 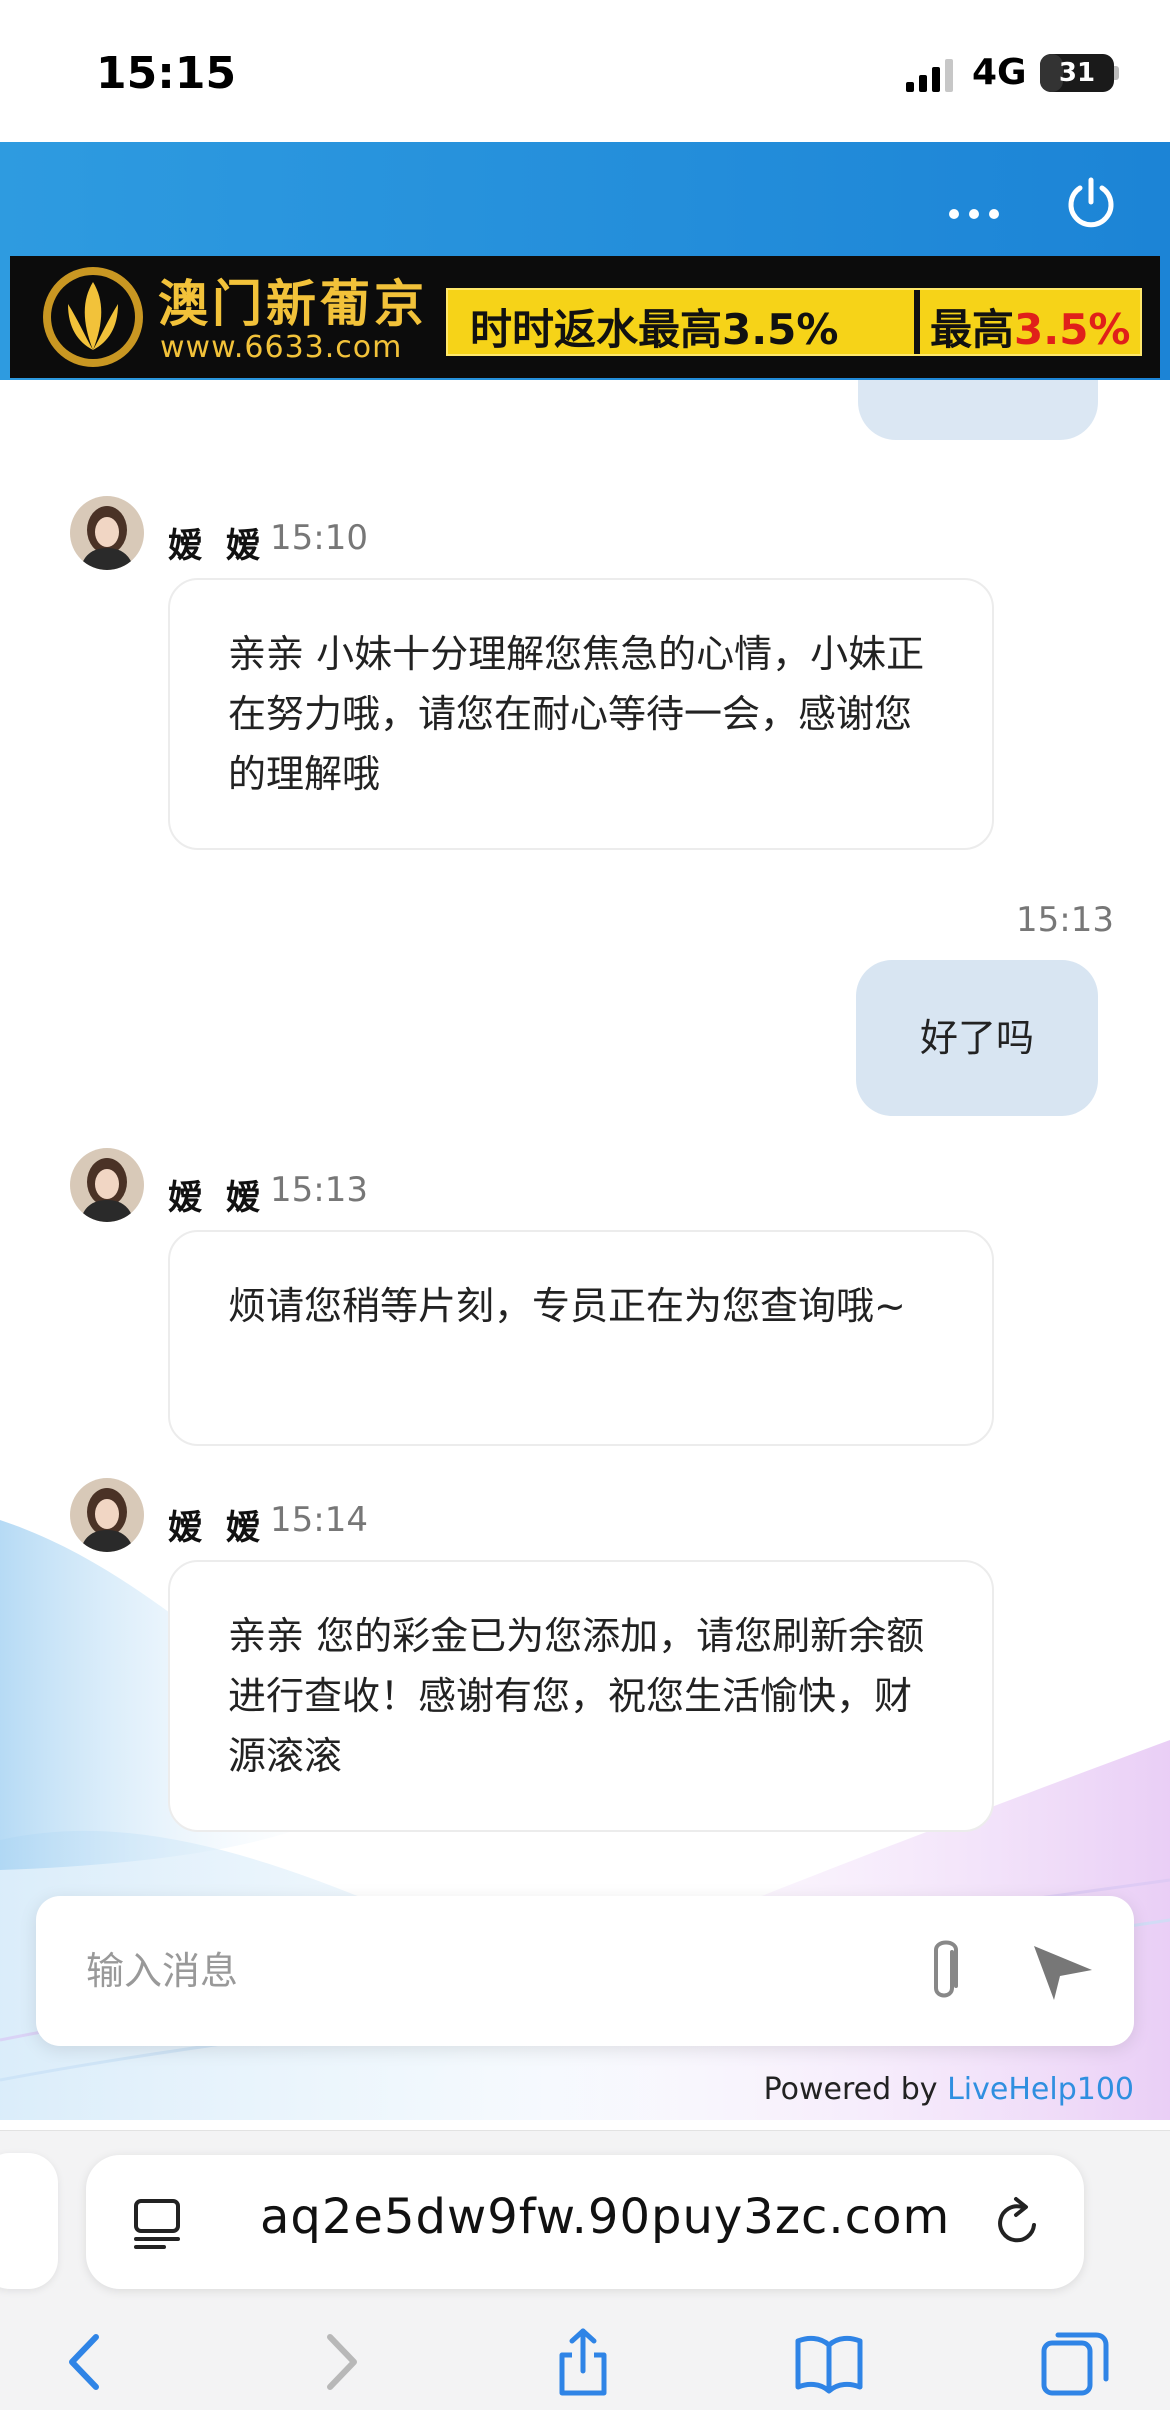 What do you see at coordinates (1072, 329) in the screenshot?
I see `banner-right-value: 3.5%` at bounding box center [1072, 329].